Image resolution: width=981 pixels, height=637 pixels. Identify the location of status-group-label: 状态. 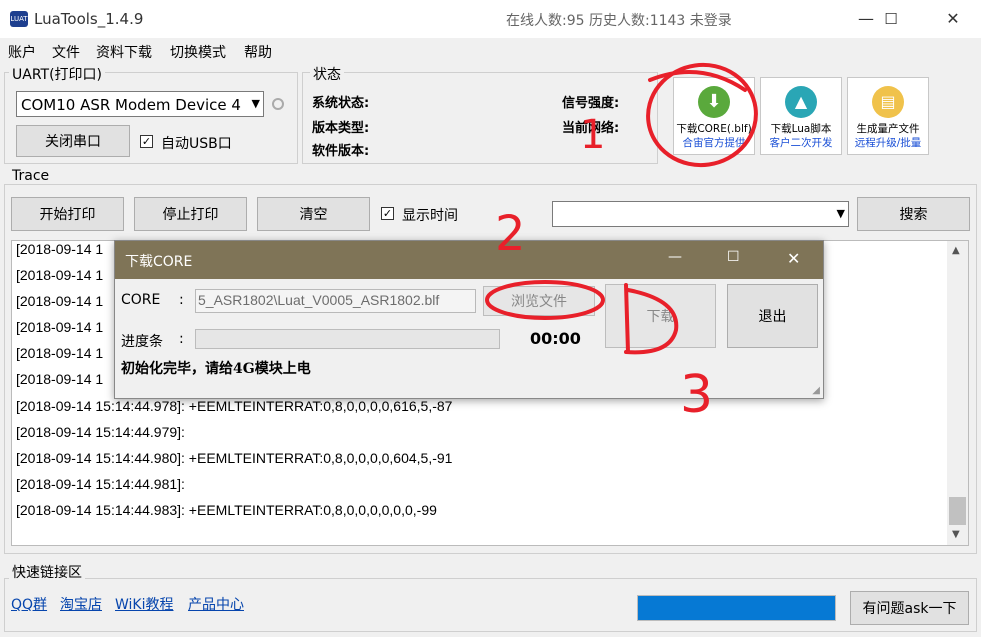
(327, 74).